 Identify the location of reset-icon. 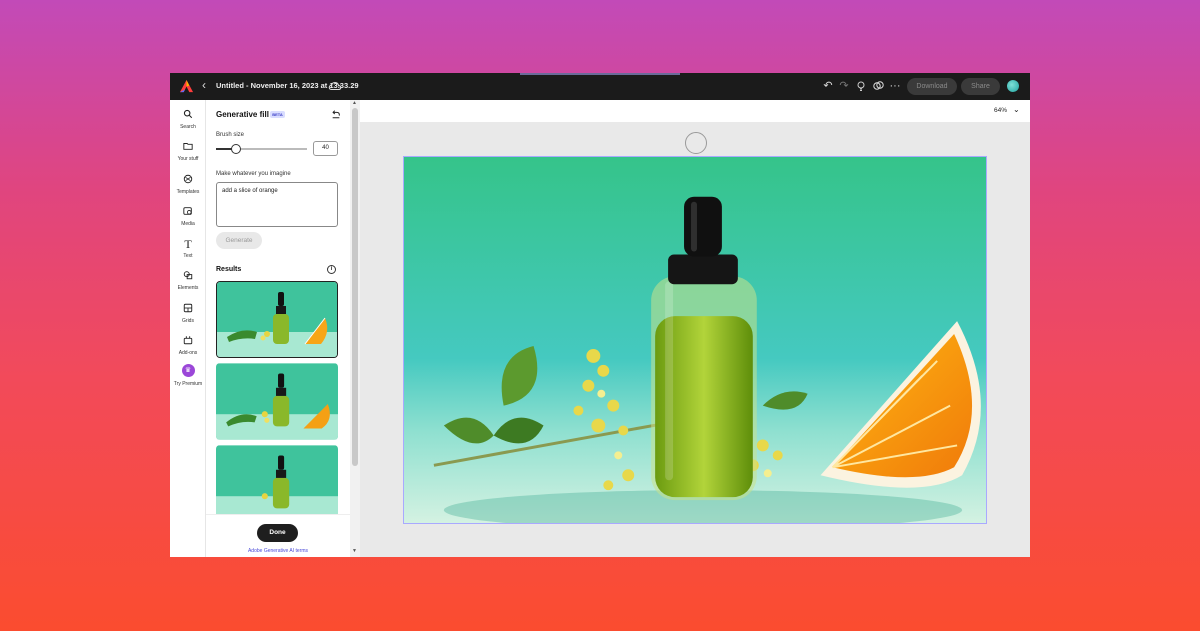
(336, 115).